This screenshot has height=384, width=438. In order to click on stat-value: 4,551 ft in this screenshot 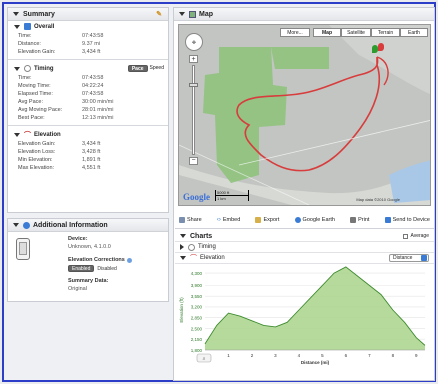, I will do `click(91, 168)`.